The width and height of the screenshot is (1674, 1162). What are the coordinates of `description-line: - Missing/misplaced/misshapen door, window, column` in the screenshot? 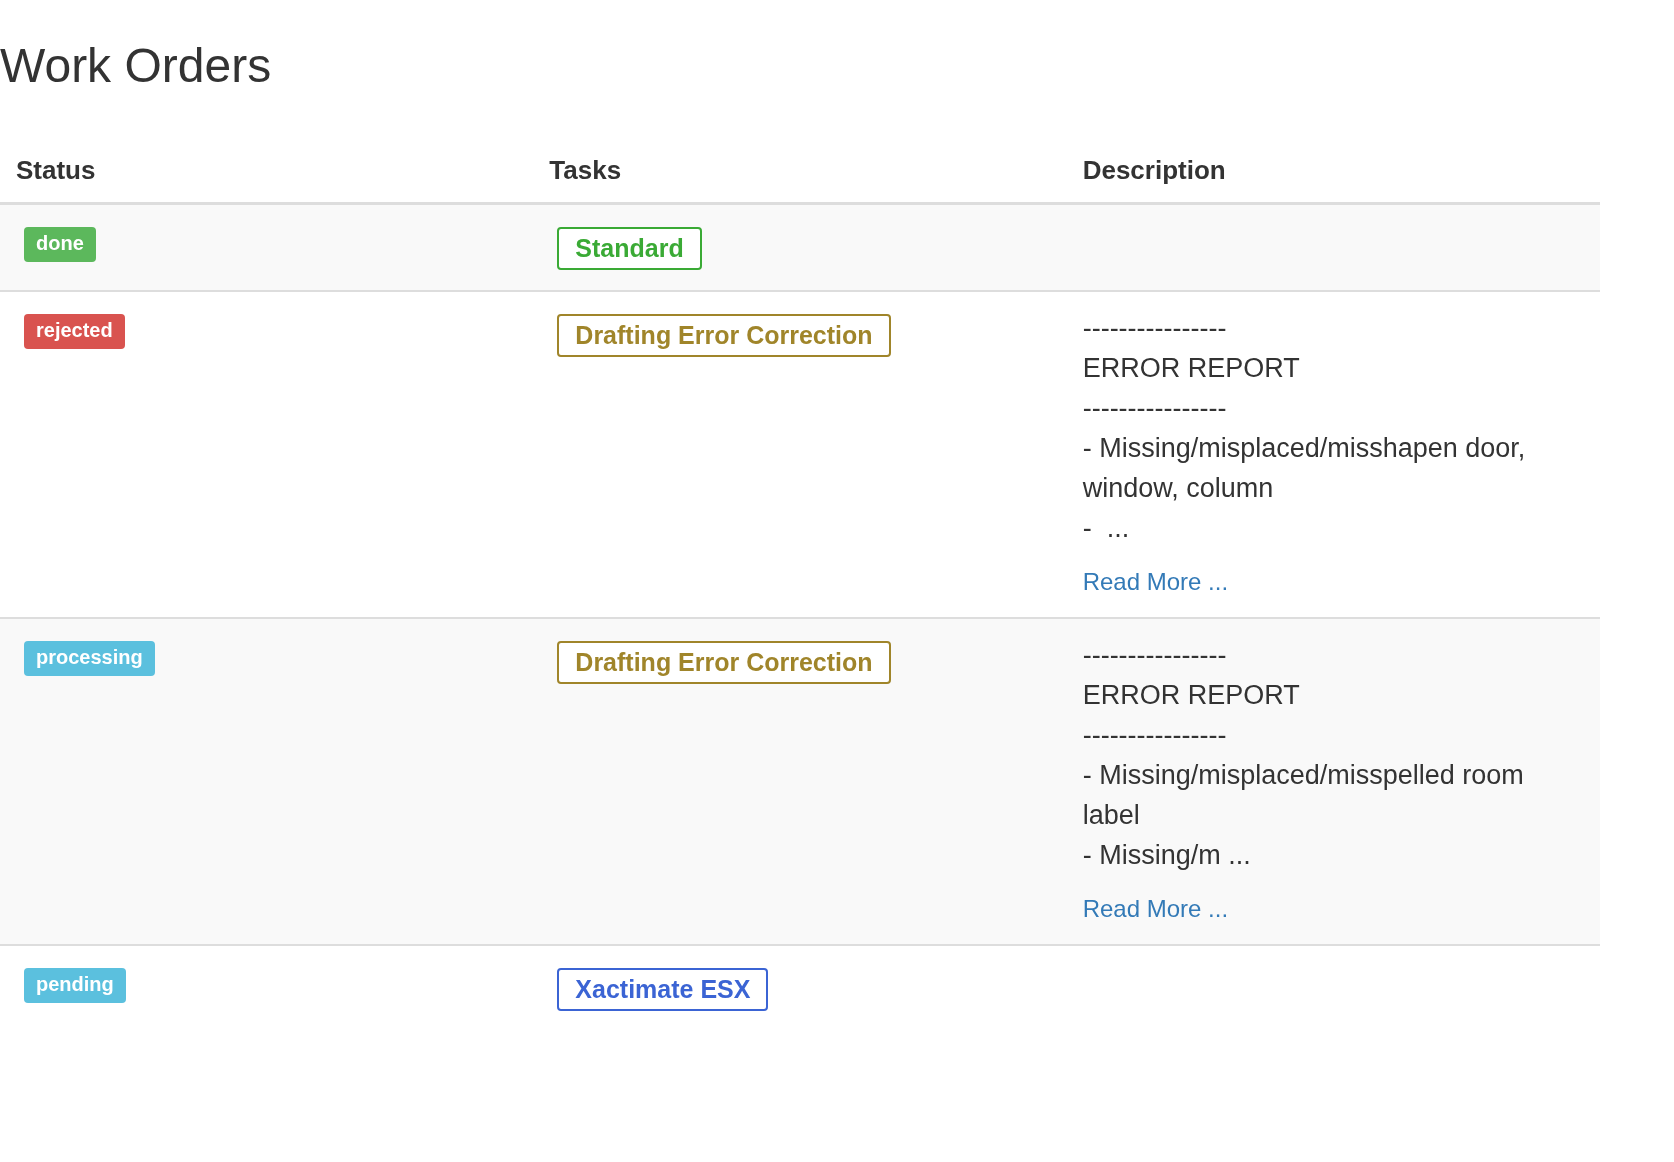 It's located at (1304, 468).